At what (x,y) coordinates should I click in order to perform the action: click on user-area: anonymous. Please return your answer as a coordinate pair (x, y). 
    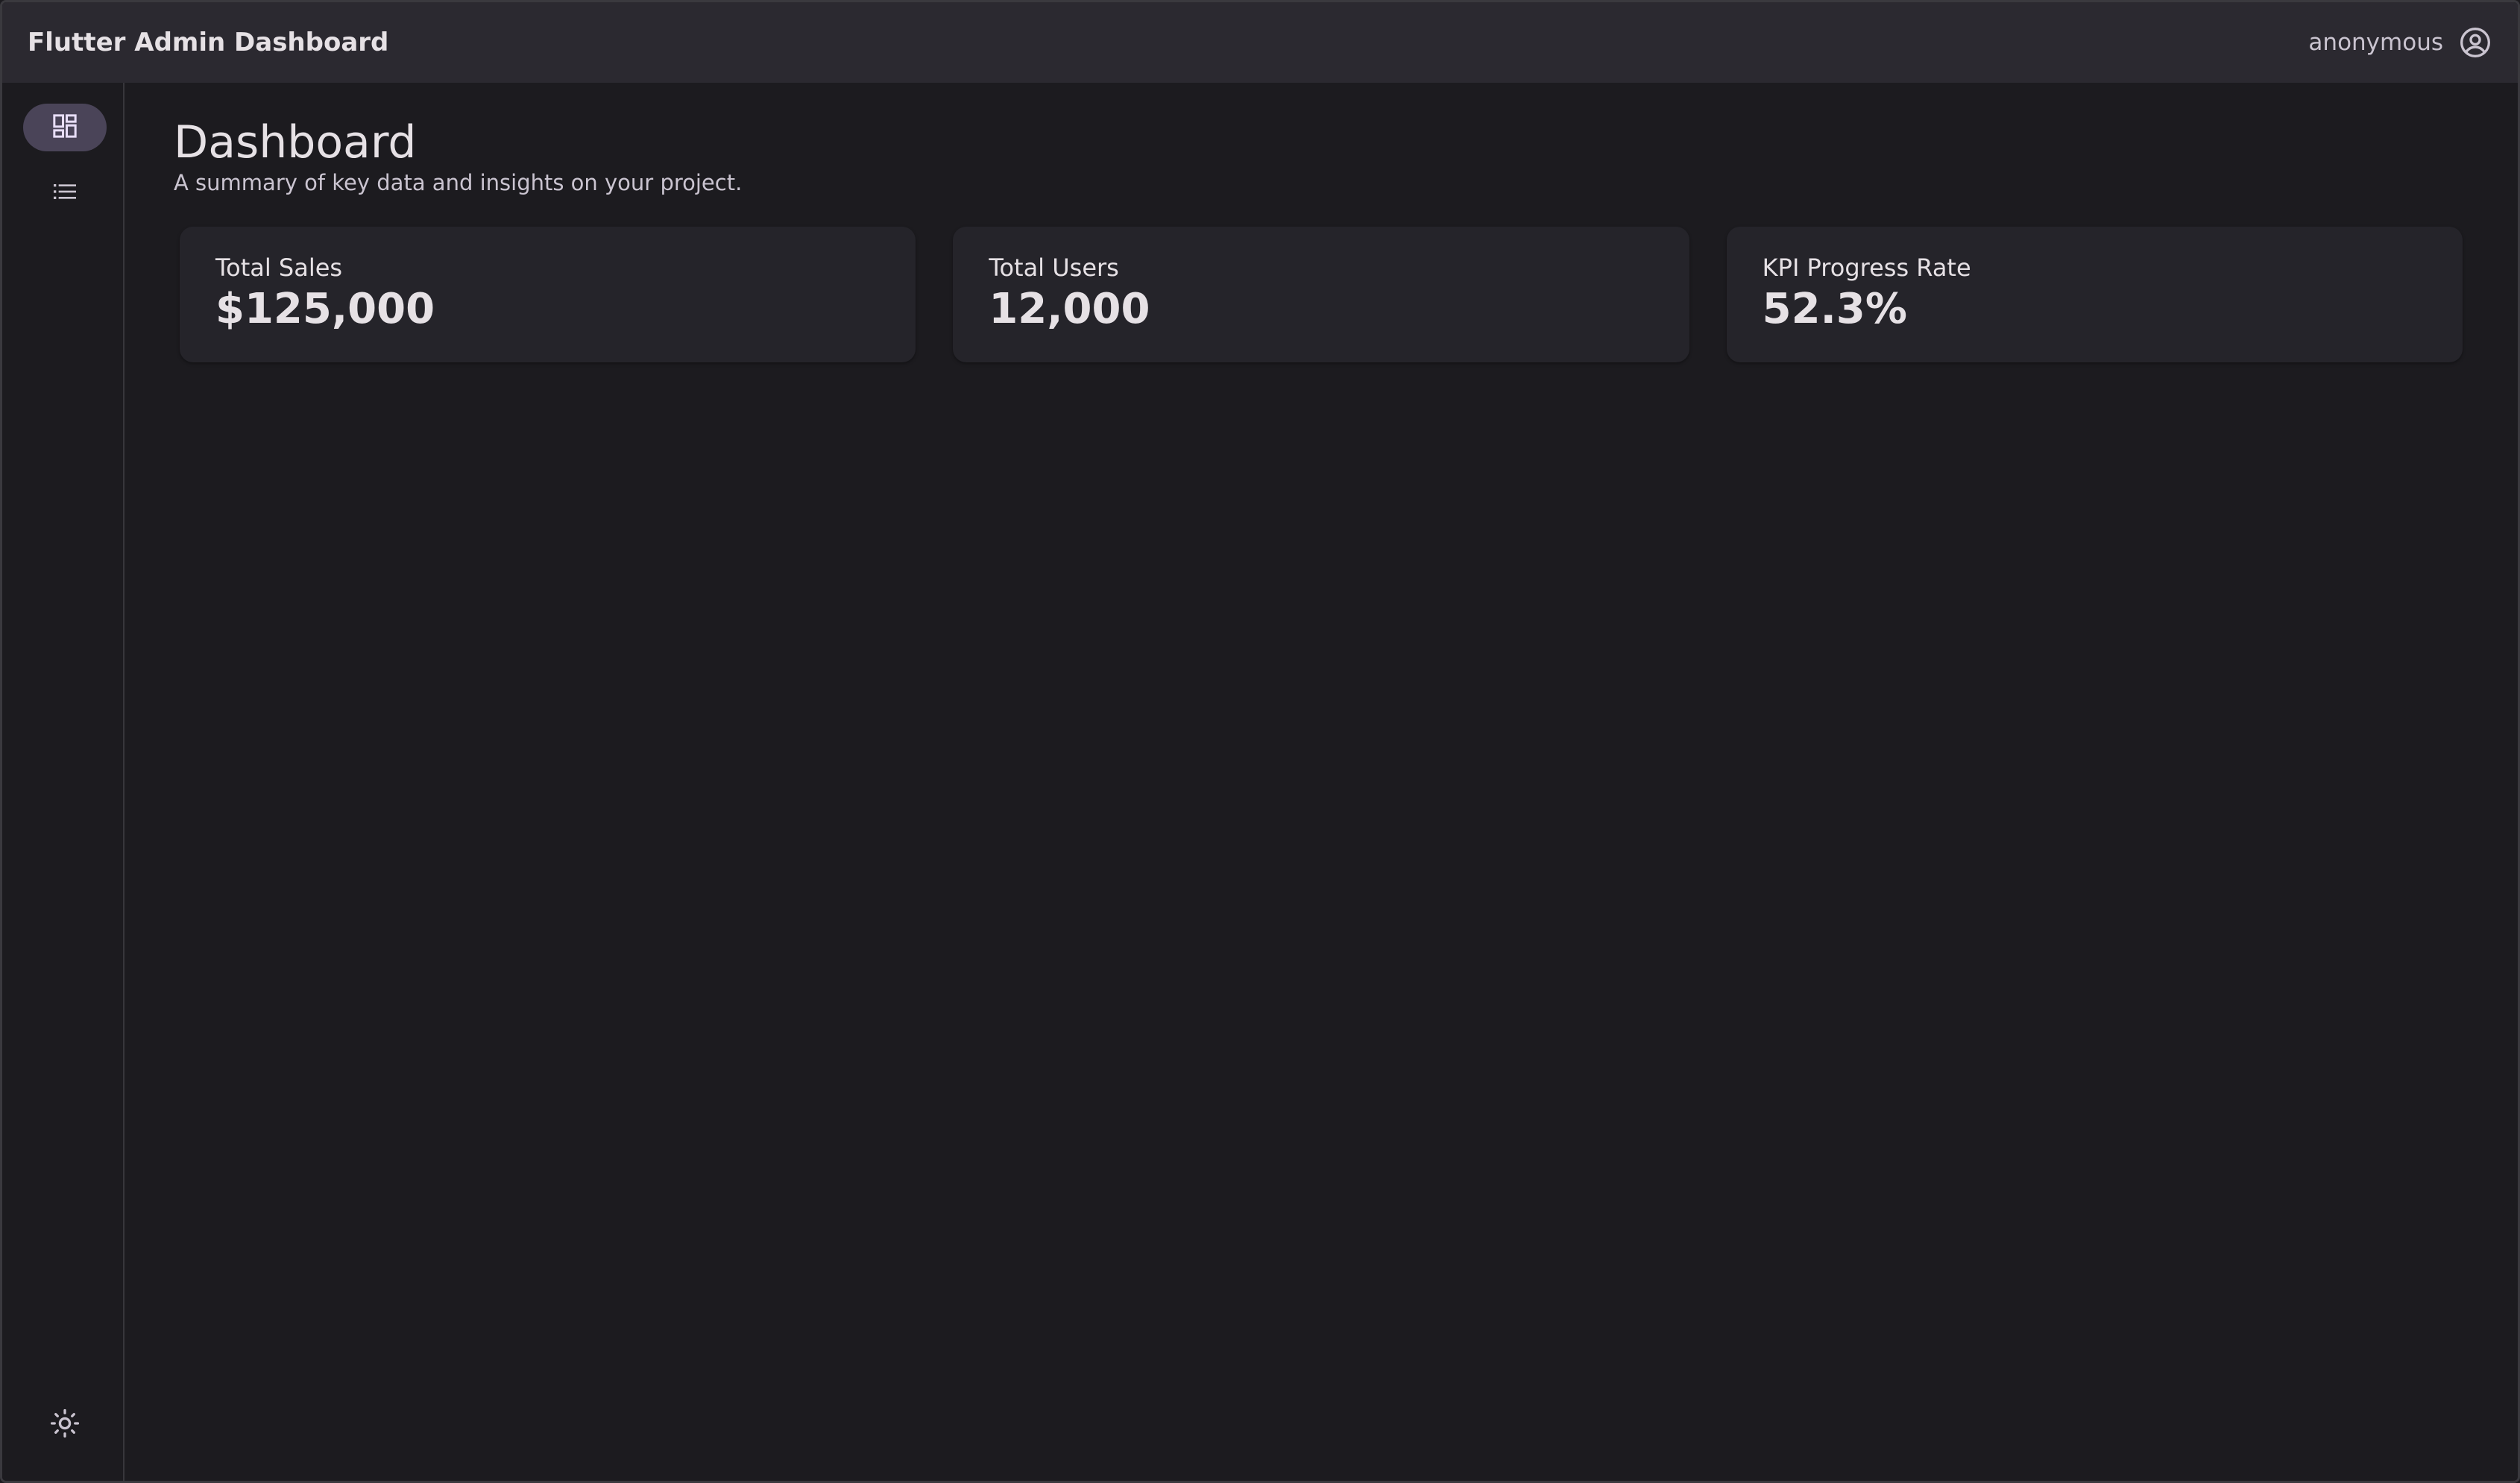
    Looking at the image, I should click on (2400, 43).